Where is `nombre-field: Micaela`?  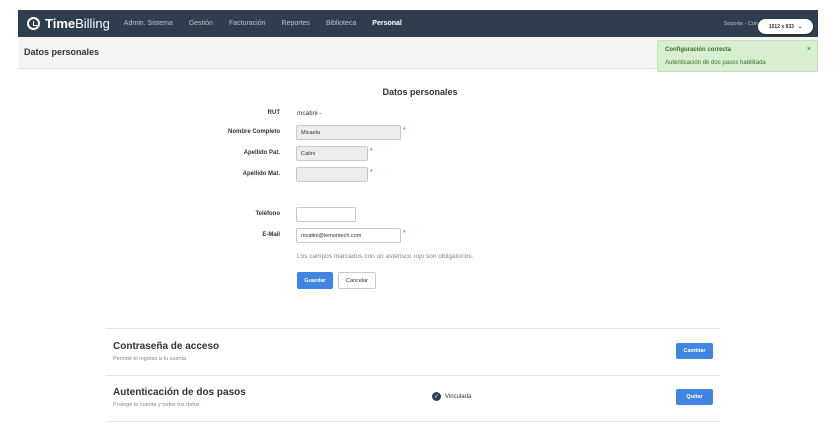
nombre-field: Micaela is located at coordinates (348, 132).